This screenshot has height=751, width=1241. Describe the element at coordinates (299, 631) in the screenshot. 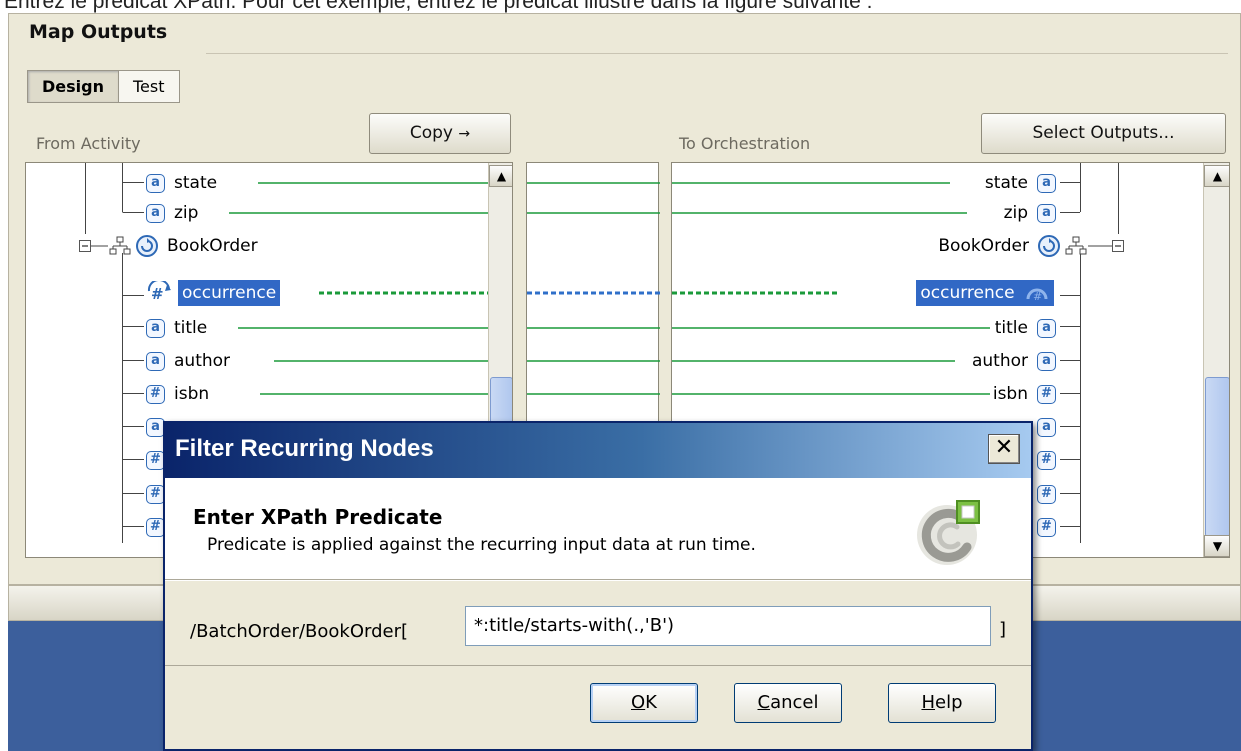

I see `predicate-prefix: /BatchOrder/BookOrder[` at that location.